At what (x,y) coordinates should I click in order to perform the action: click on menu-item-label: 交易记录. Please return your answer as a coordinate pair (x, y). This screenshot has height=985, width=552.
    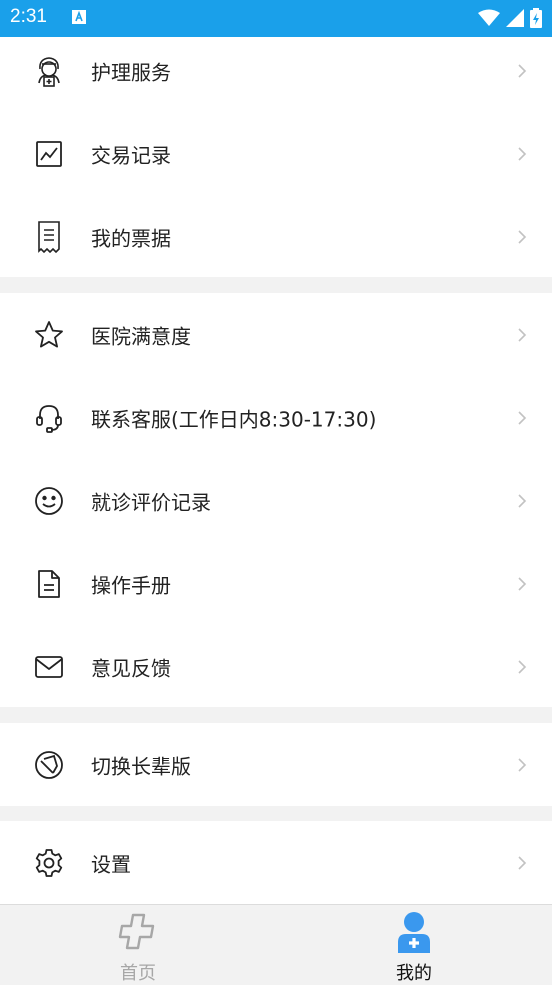
    Looking at the image, I should click on (131, 155).